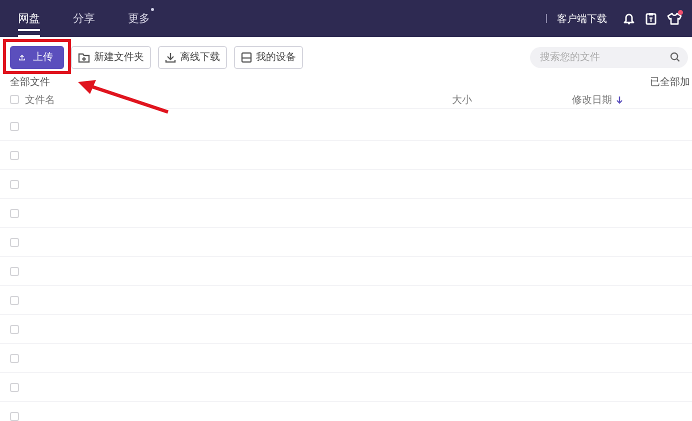 The height and width of the screenshot is (421, 692). Describe the element at coordinates (111, 57) in the screenshot. I see `toolbar-button: 新建文件夹` at that location.